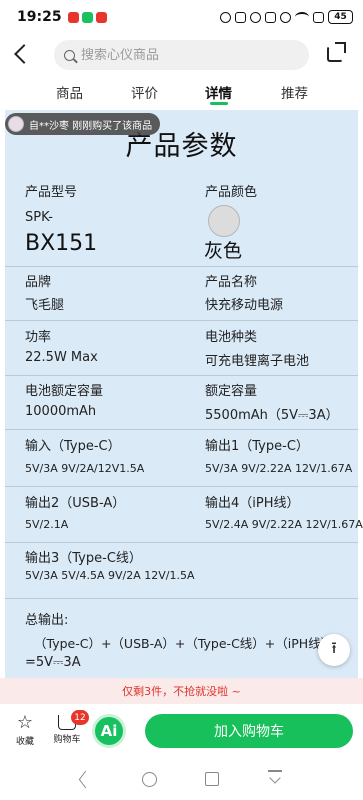 This screenshot has height=800, width=363. What do you see at coordinates (302, 17) in the screenshot?
I see `wifi-icon` at bounding box center [302, 17].